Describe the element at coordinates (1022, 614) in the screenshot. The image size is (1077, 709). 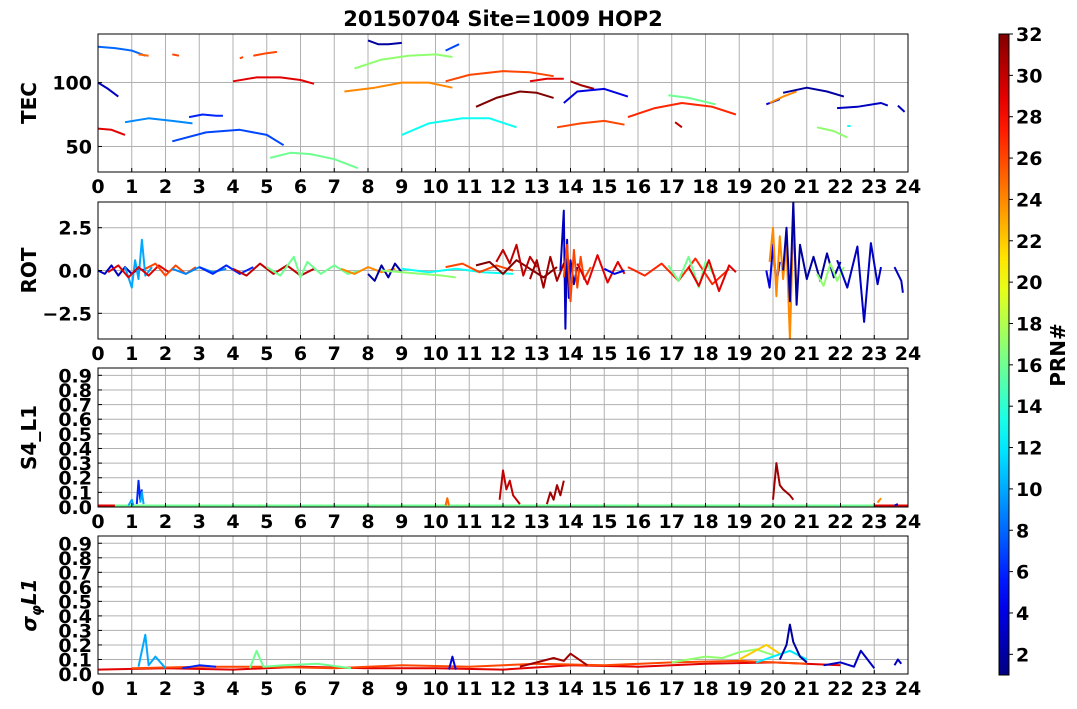
I see `colorbar-tick-label: 4` at that location.